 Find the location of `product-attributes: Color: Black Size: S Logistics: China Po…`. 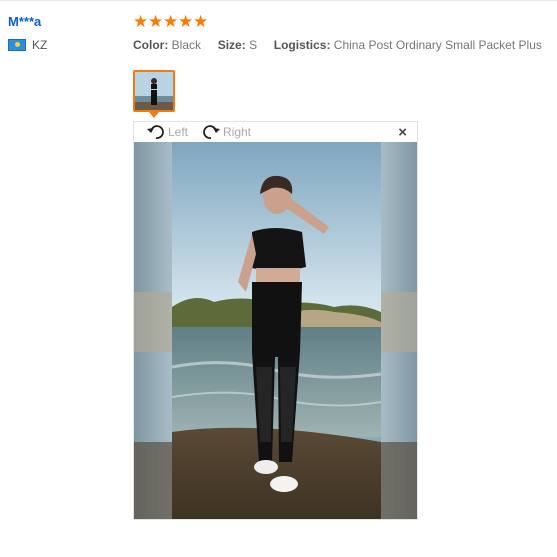

product-attributes: Color: Black Size: S Logistics: China Po… is located at coordinates (343, 45).